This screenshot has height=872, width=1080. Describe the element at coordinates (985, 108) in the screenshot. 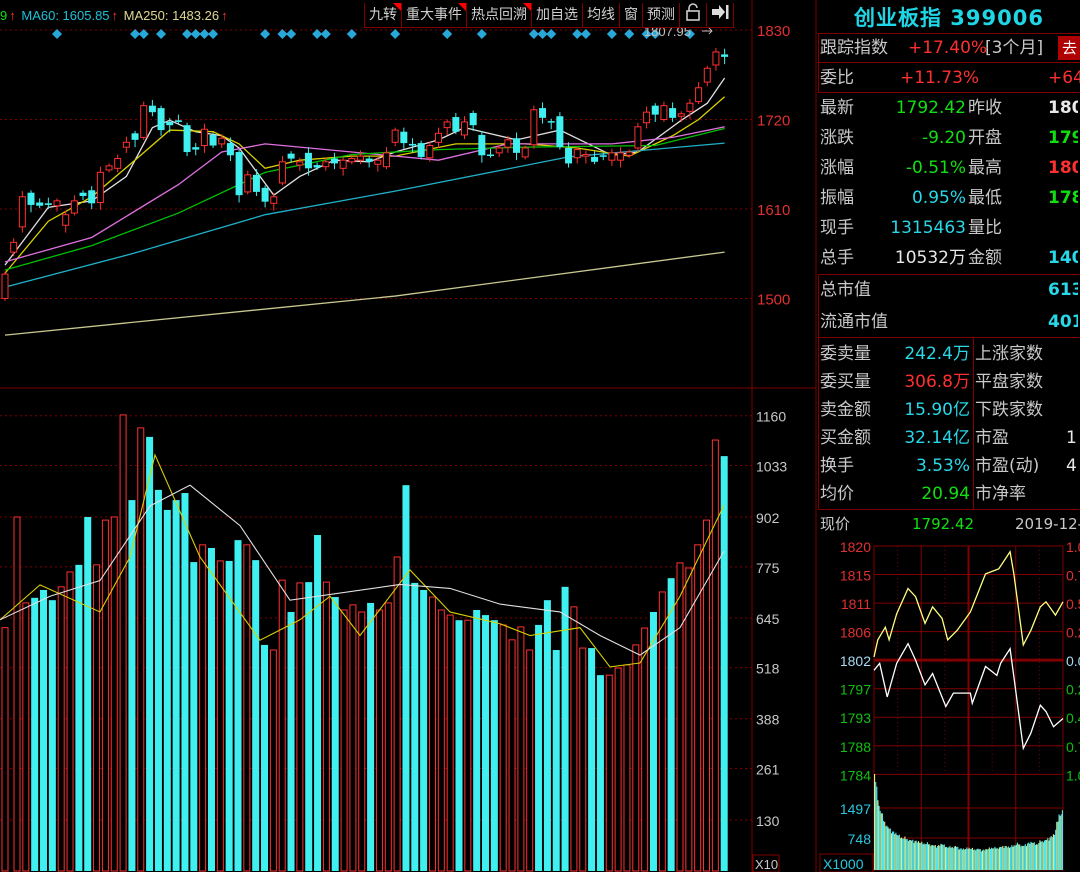

I see `quote-label: 昨收` at that location.